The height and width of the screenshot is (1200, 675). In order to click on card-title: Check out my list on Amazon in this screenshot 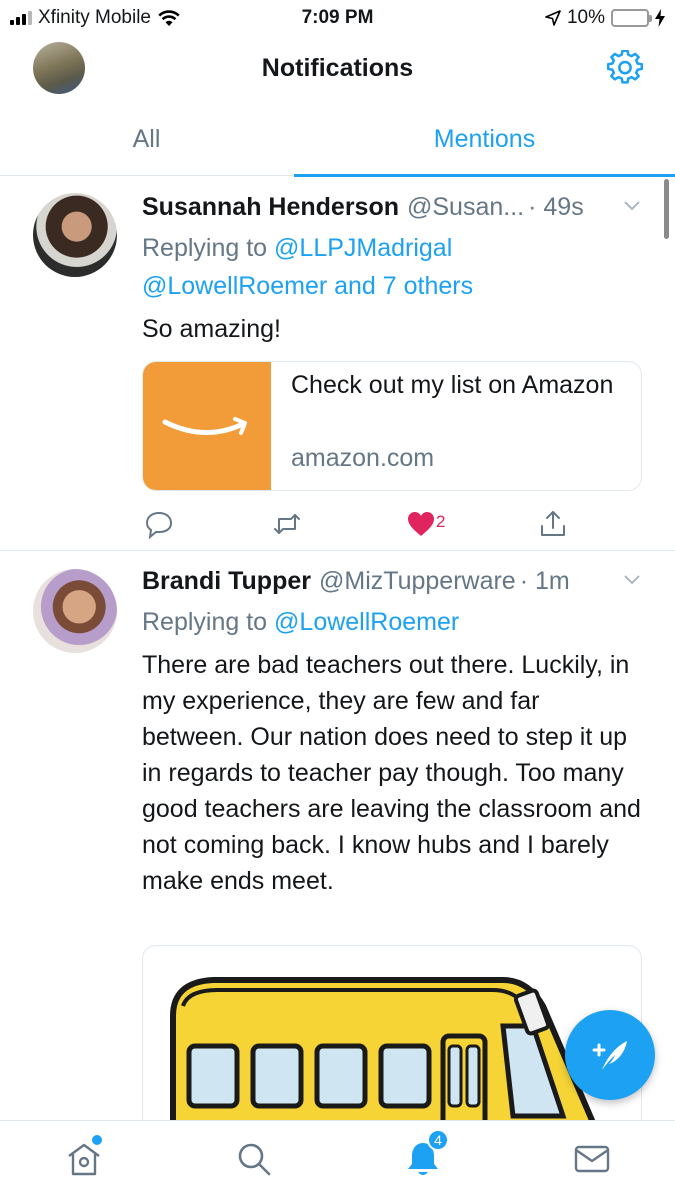, I will do `click(452, 385)`.